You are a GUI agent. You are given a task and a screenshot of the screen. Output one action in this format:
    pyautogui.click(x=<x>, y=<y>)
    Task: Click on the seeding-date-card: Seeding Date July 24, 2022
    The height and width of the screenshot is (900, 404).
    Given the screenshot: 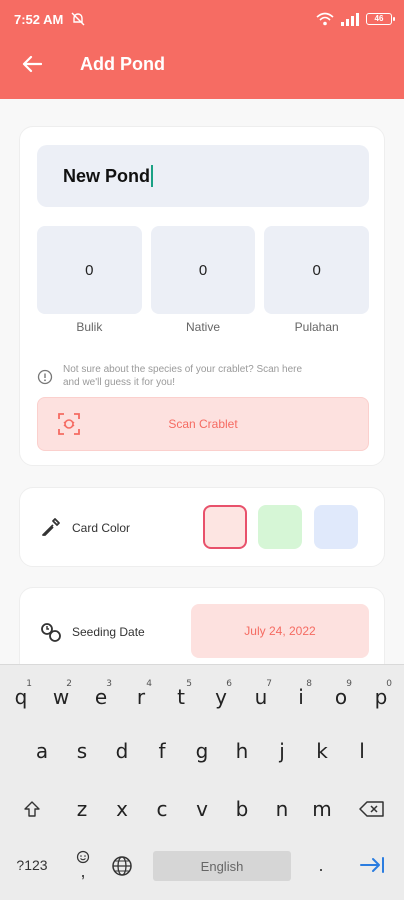 What is the action you would take?
    pyautogui.click(x=202, y=625)
    